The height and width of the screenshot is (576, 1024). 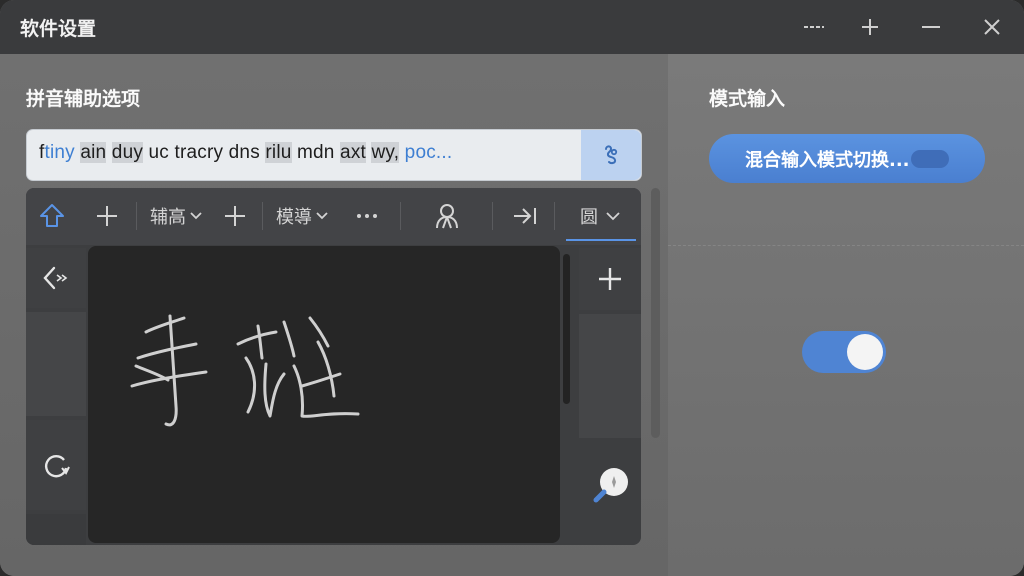 I want to click on handwriting-strokes, so click(x=245, y=370).